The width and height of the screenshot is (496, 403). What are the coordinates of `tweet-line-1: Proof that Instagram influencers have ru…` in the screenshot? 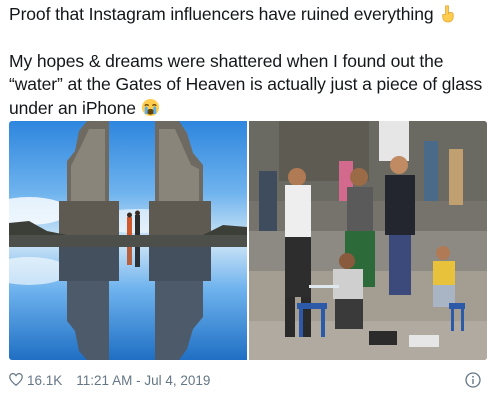 It's located at (221, 14).